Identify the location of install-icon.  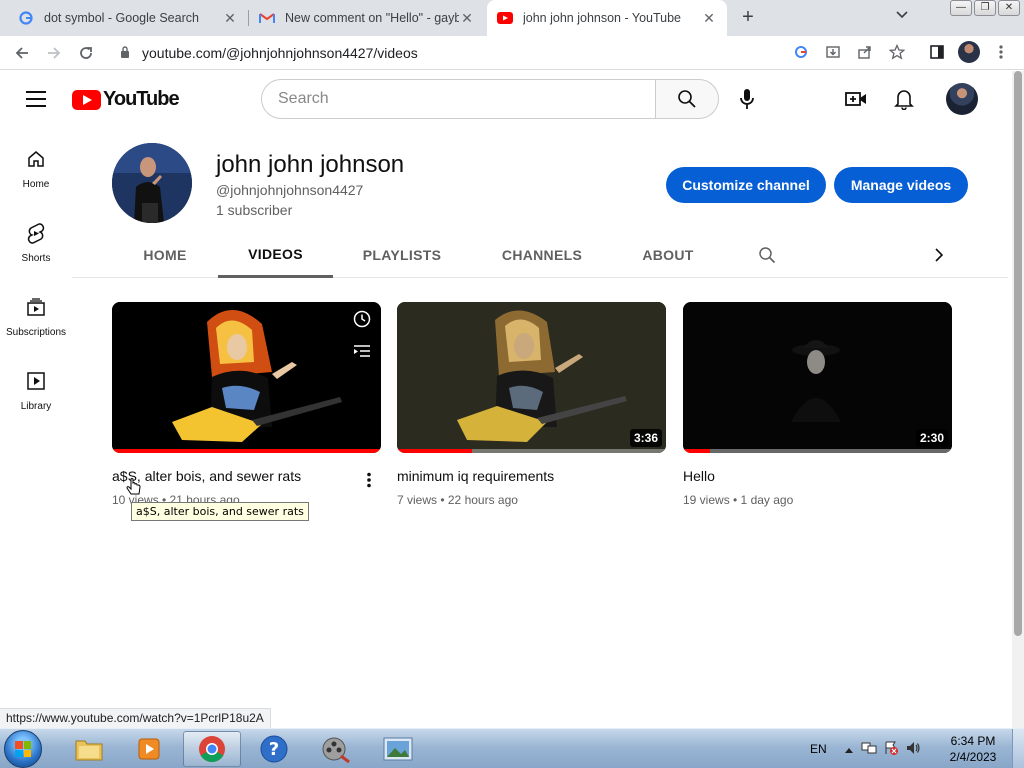
(833, 52).